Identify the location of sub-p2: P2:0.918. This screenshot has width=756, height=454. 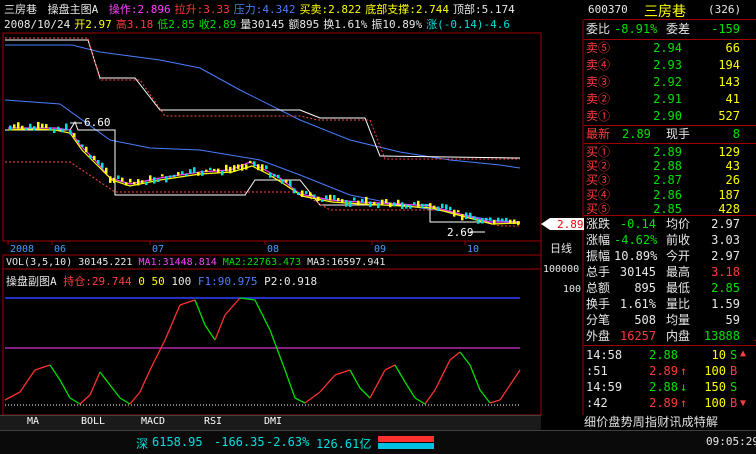
(291, 281).